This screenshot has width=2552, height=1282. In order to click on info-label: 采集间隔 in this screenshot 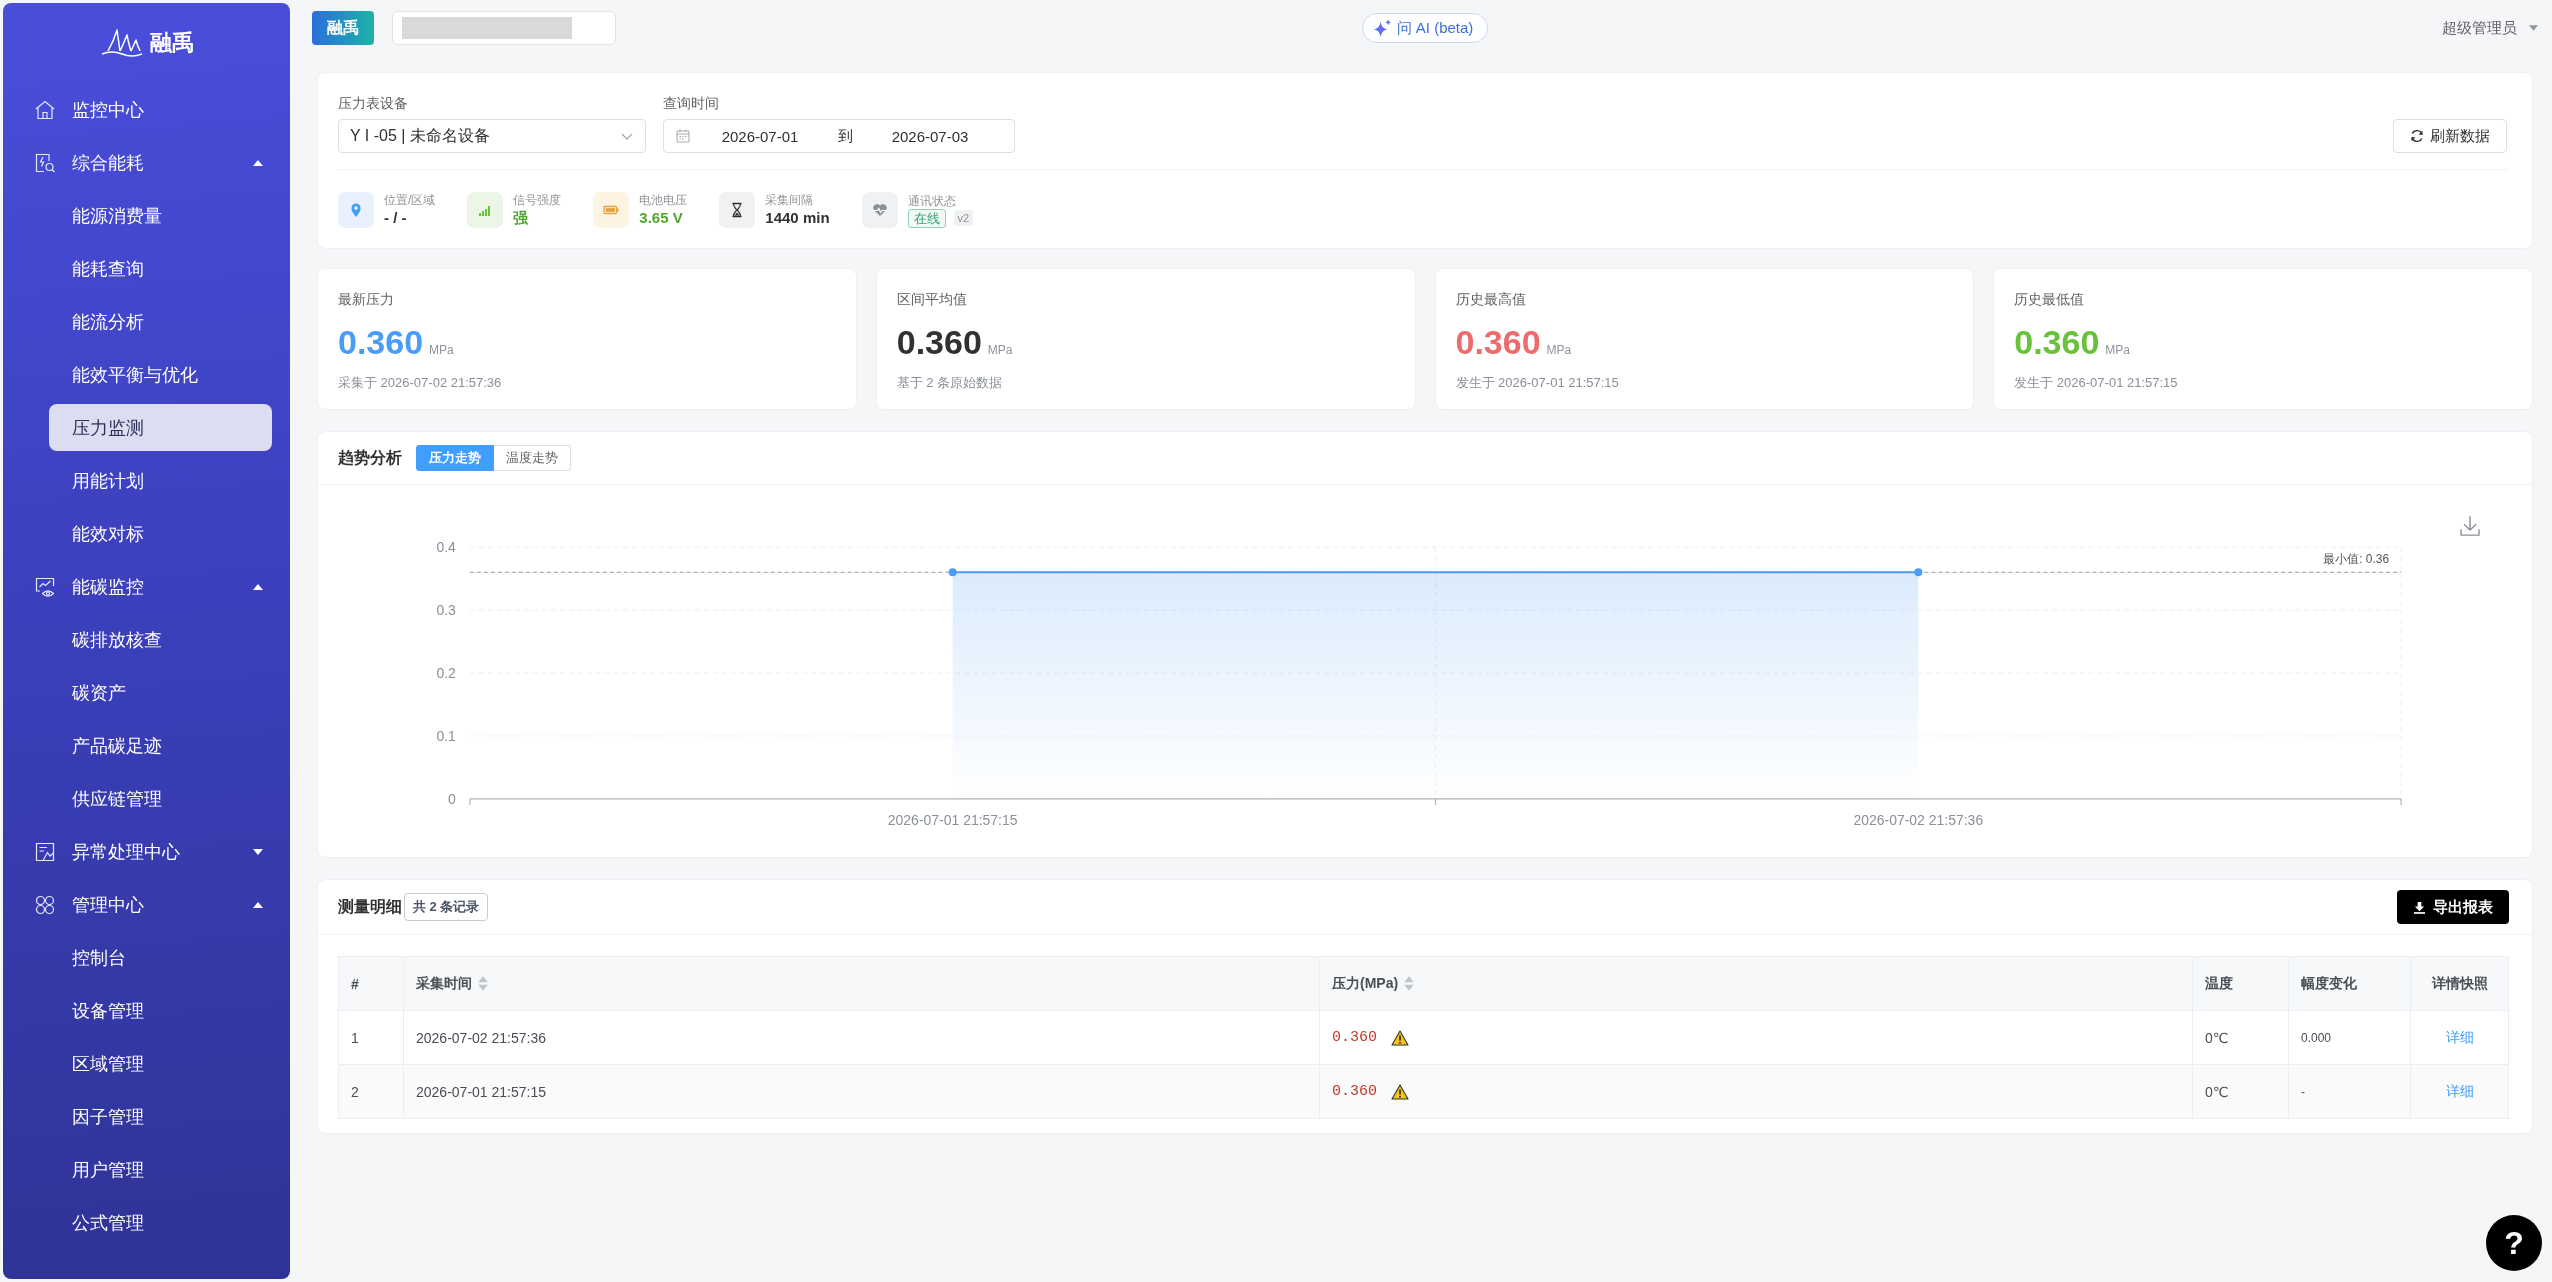, I will do `click(790, 200)`.